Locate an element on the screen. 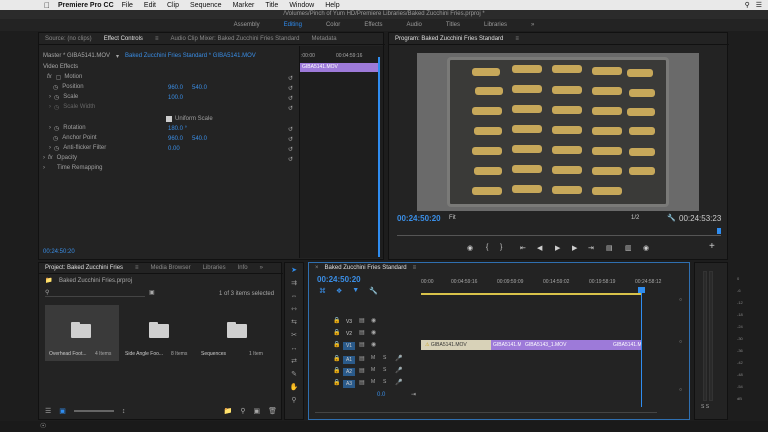  work-area-bar is located at coordinates (531, 294).